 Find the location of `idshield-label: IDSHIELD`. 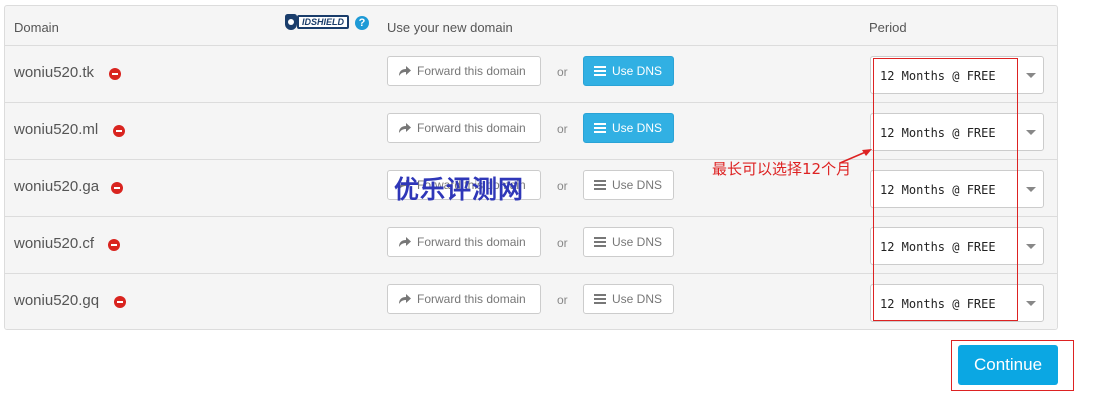

idshield-label: IDSHIELD is located at coordinates (322, 22).